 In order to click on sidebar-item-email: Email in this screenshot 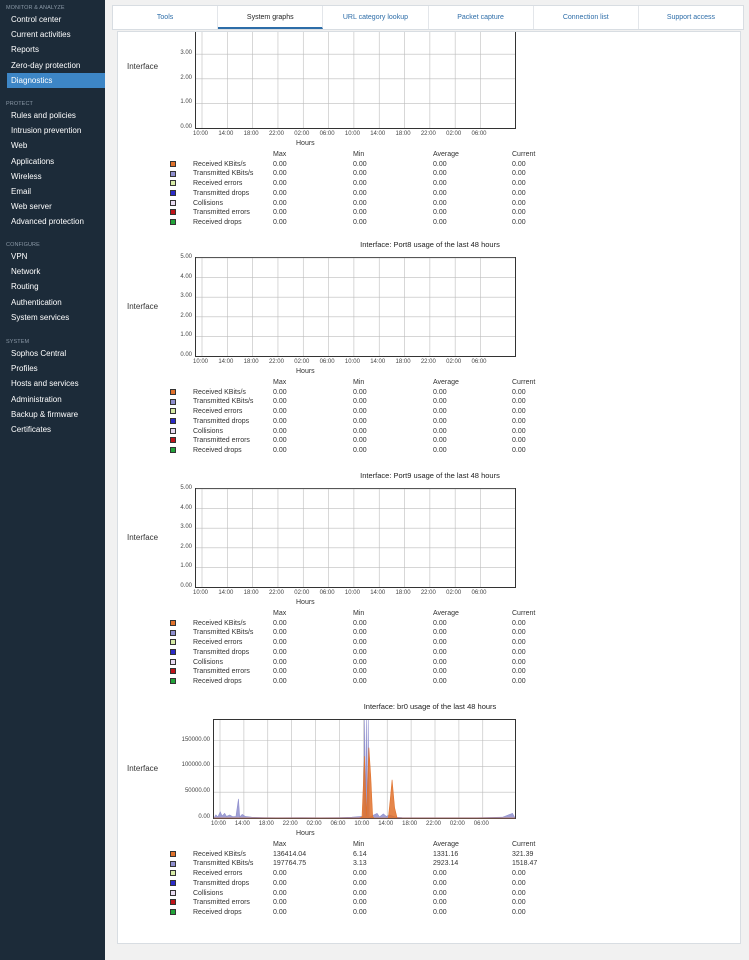, I will do `click(52, 191)`.